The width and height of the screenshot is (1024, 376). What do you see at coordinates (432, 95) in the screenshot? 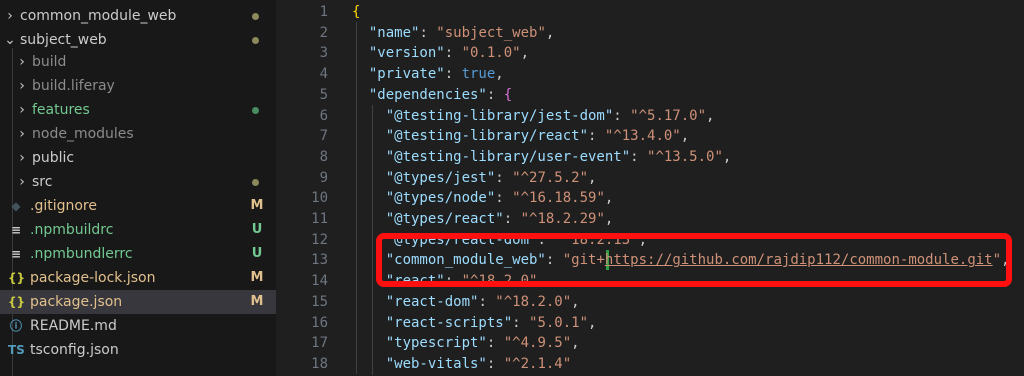
I see `code-line: "dependencies": {` at bounding box center [432, 95].